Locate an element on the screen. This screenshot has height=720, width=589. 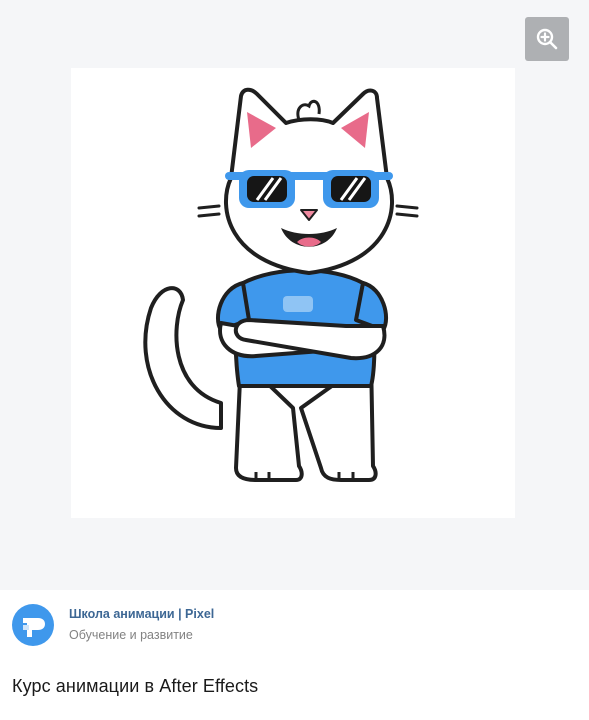
zoom-button is located at coordinates (547, 39).